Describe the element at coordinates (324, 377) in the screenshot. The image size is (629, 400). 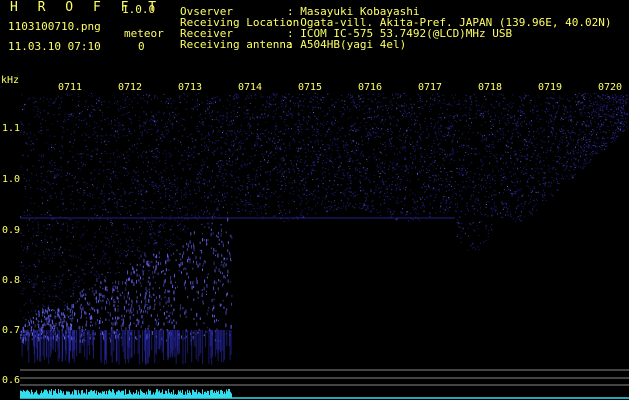
I see `frequency-grid` at that location.